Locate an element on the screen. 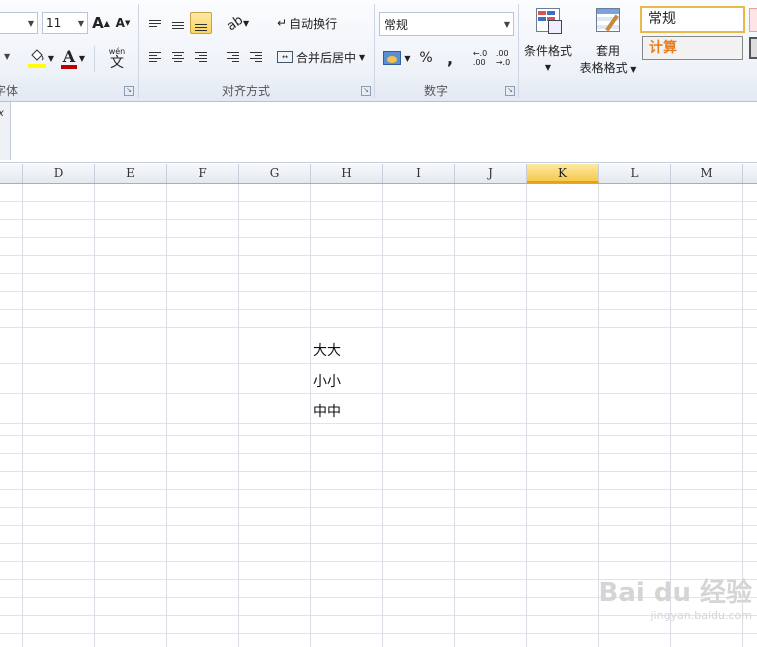  align-right-icon is located at coordinates (201, 57).